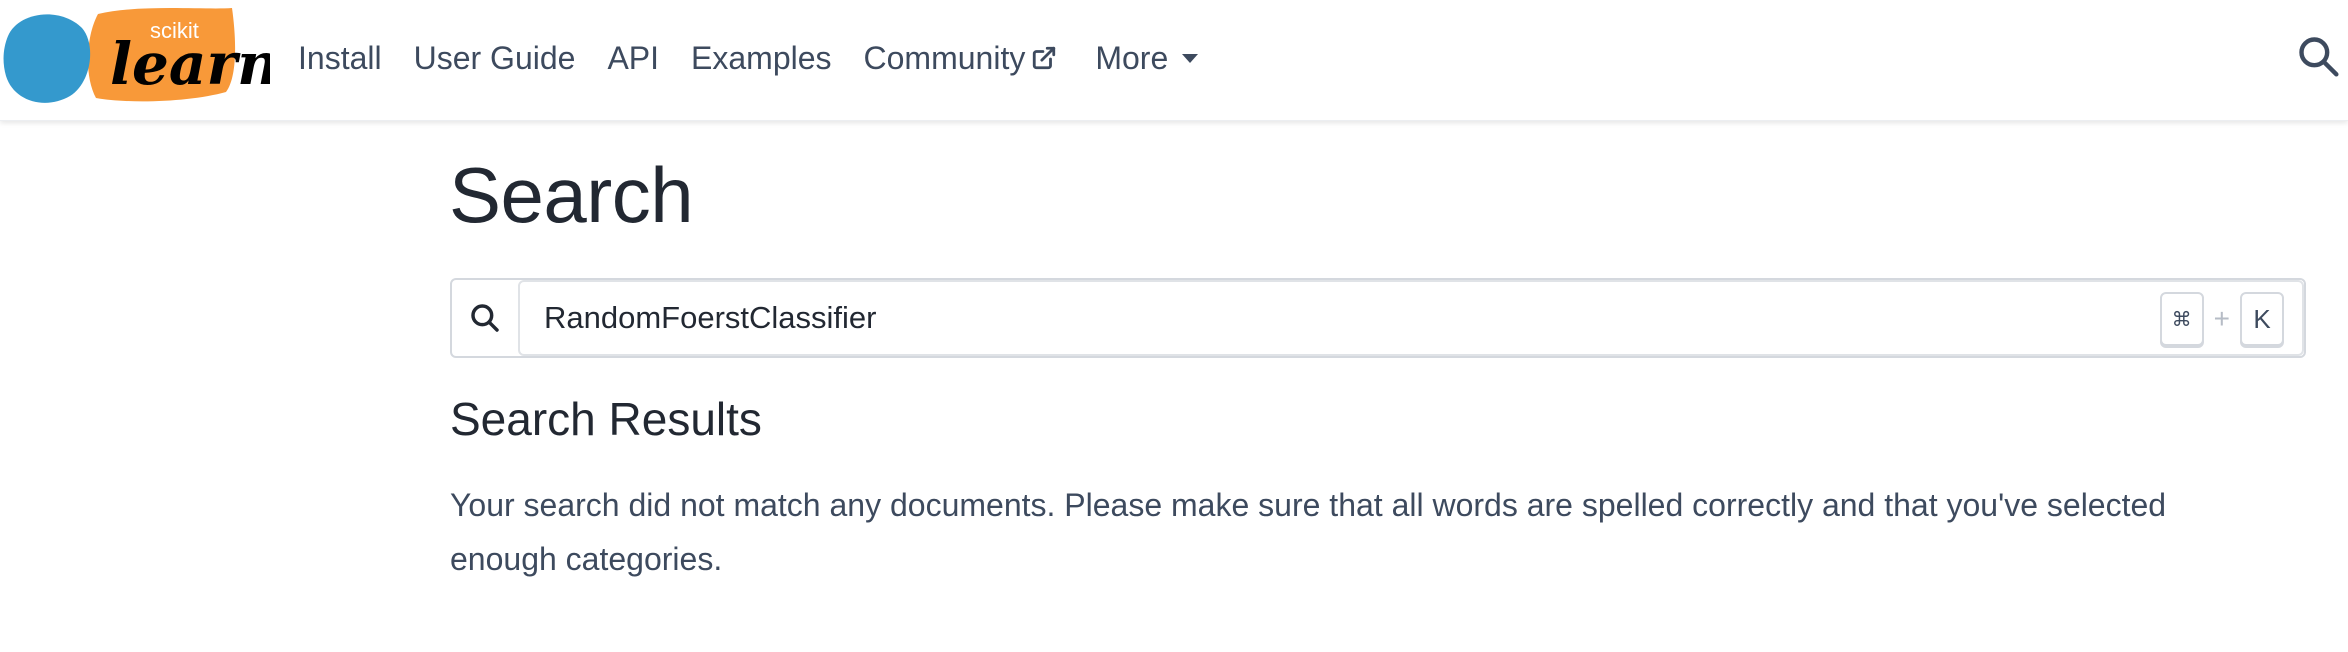 This screenshot has height=652, width=2348. Describe the element at coordinates (944, 57) in the screenshot. I see `nav-community-label: Community` at that location.